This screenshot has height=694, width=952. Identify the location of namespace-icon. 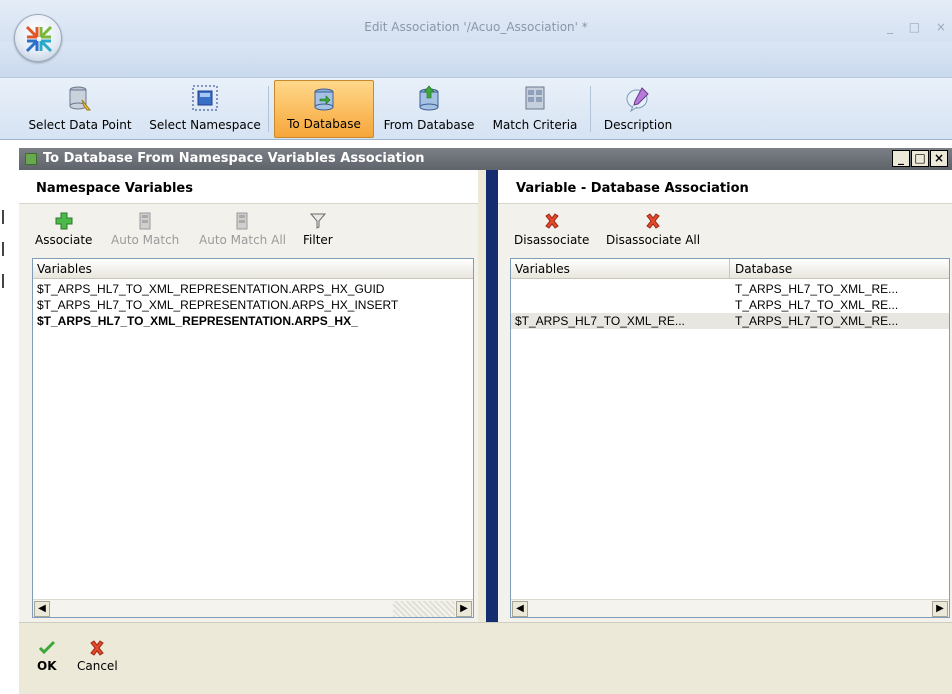
(205, 98).